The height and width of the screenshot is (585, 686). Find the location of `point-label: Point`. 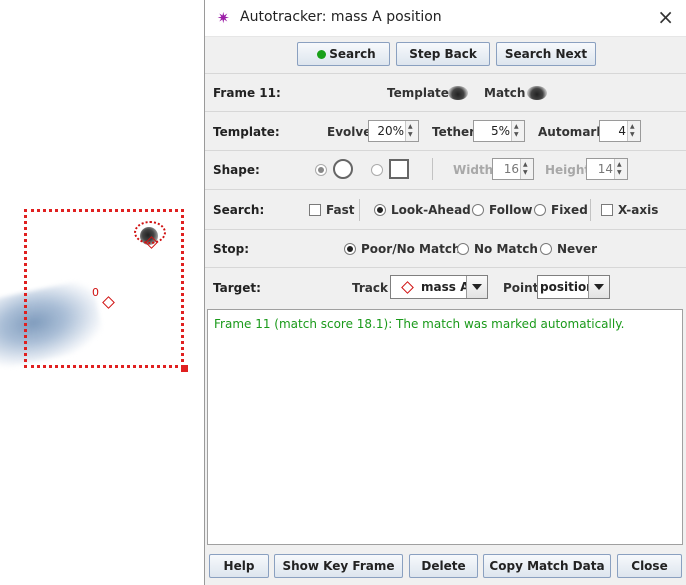

point-label: Point is located at coordinates (521, 288).